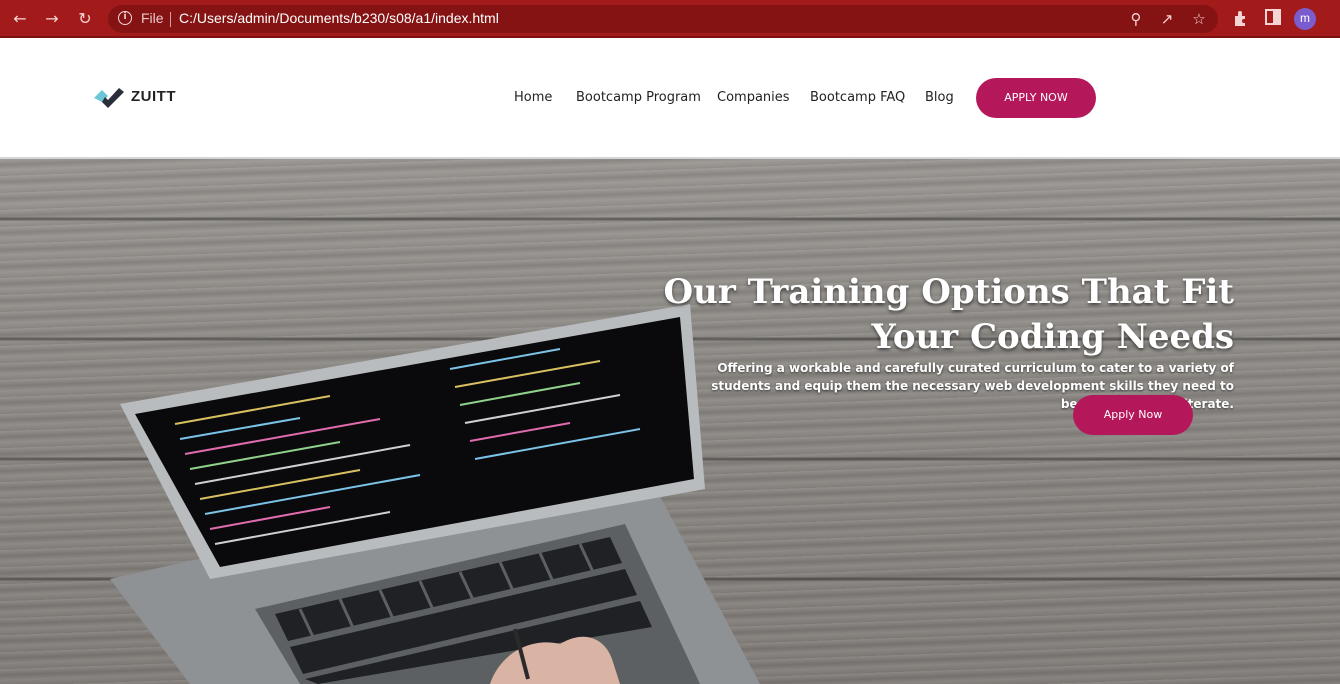  I want to click on zuitt-logo: ZUITT, so click(137, 98).